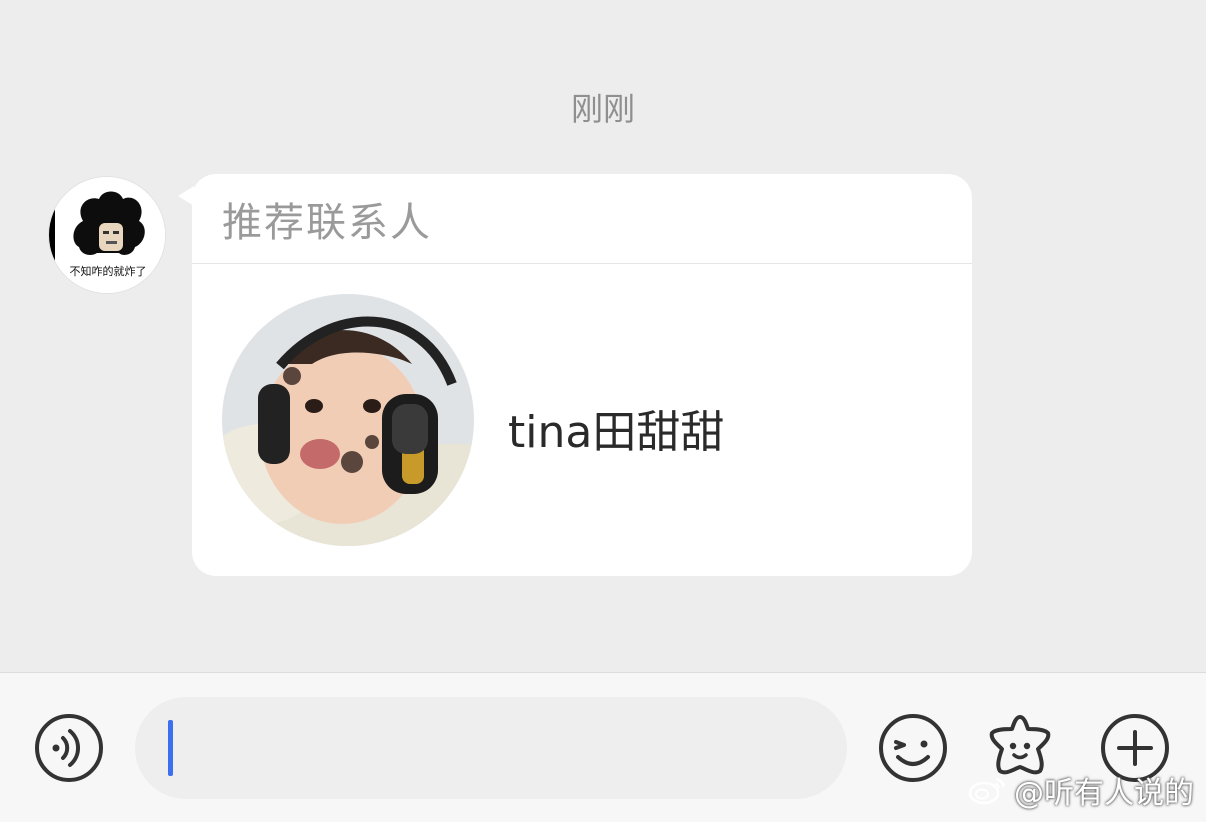 Image resolution: width=1206 pixels, height=822 pixels. I want to click on message-timestamp: 刚刚, so click(602, 109).